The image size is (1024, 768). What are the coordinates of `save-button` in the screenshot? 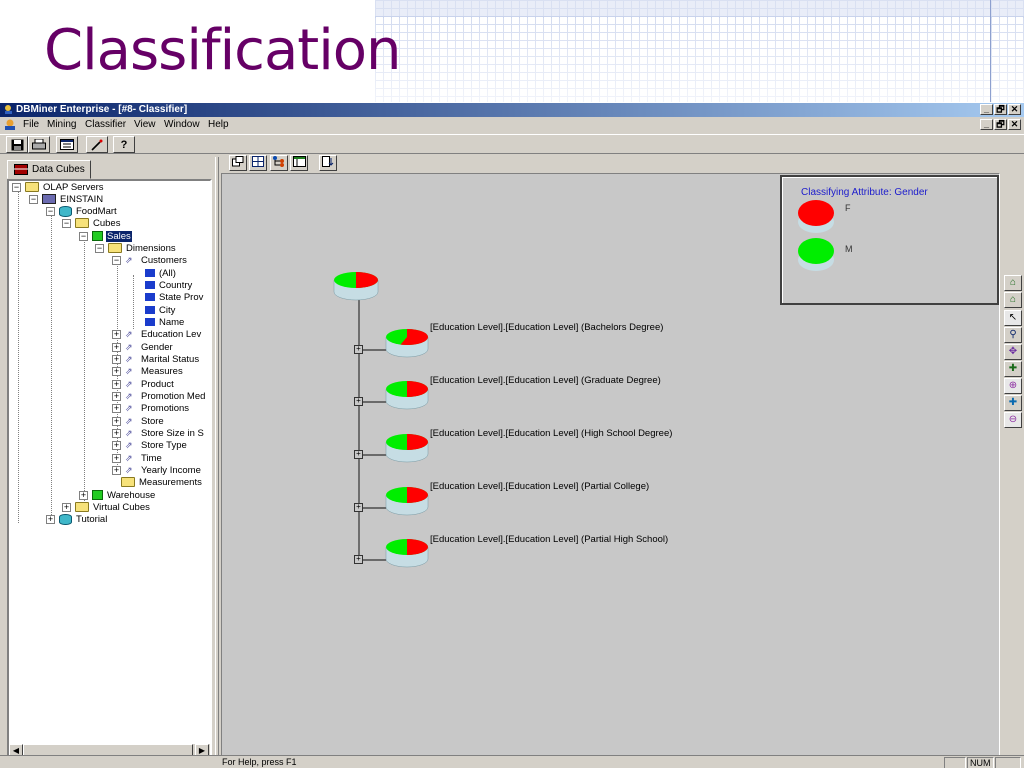 It's located at (17, 144).